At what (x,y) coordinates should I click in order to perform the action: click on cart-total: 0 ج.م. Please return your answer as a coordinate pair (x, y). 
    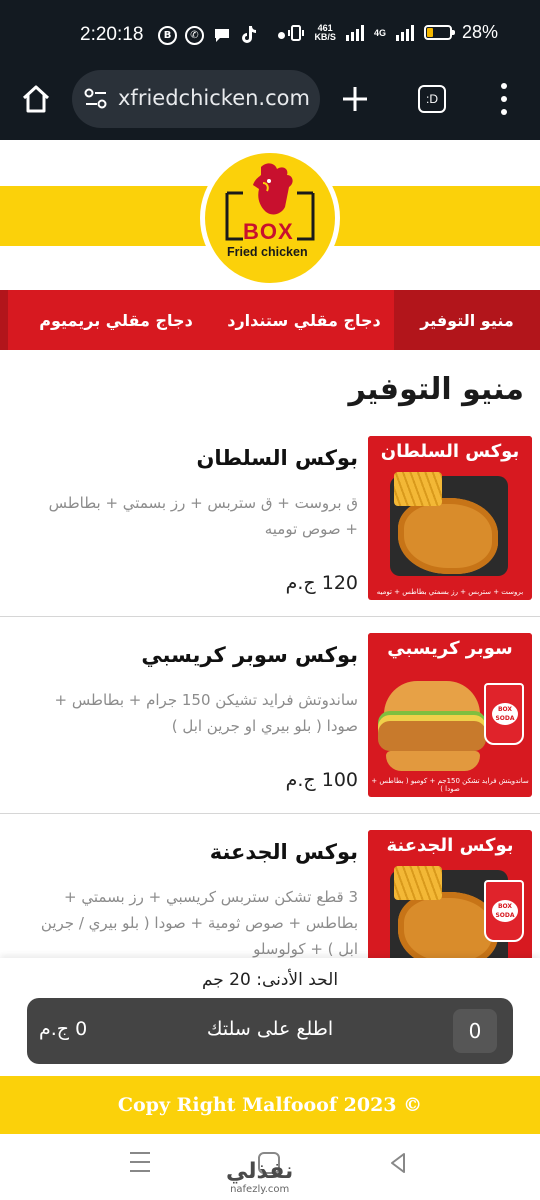
    Looking at the image, I should click on (63, 1029).